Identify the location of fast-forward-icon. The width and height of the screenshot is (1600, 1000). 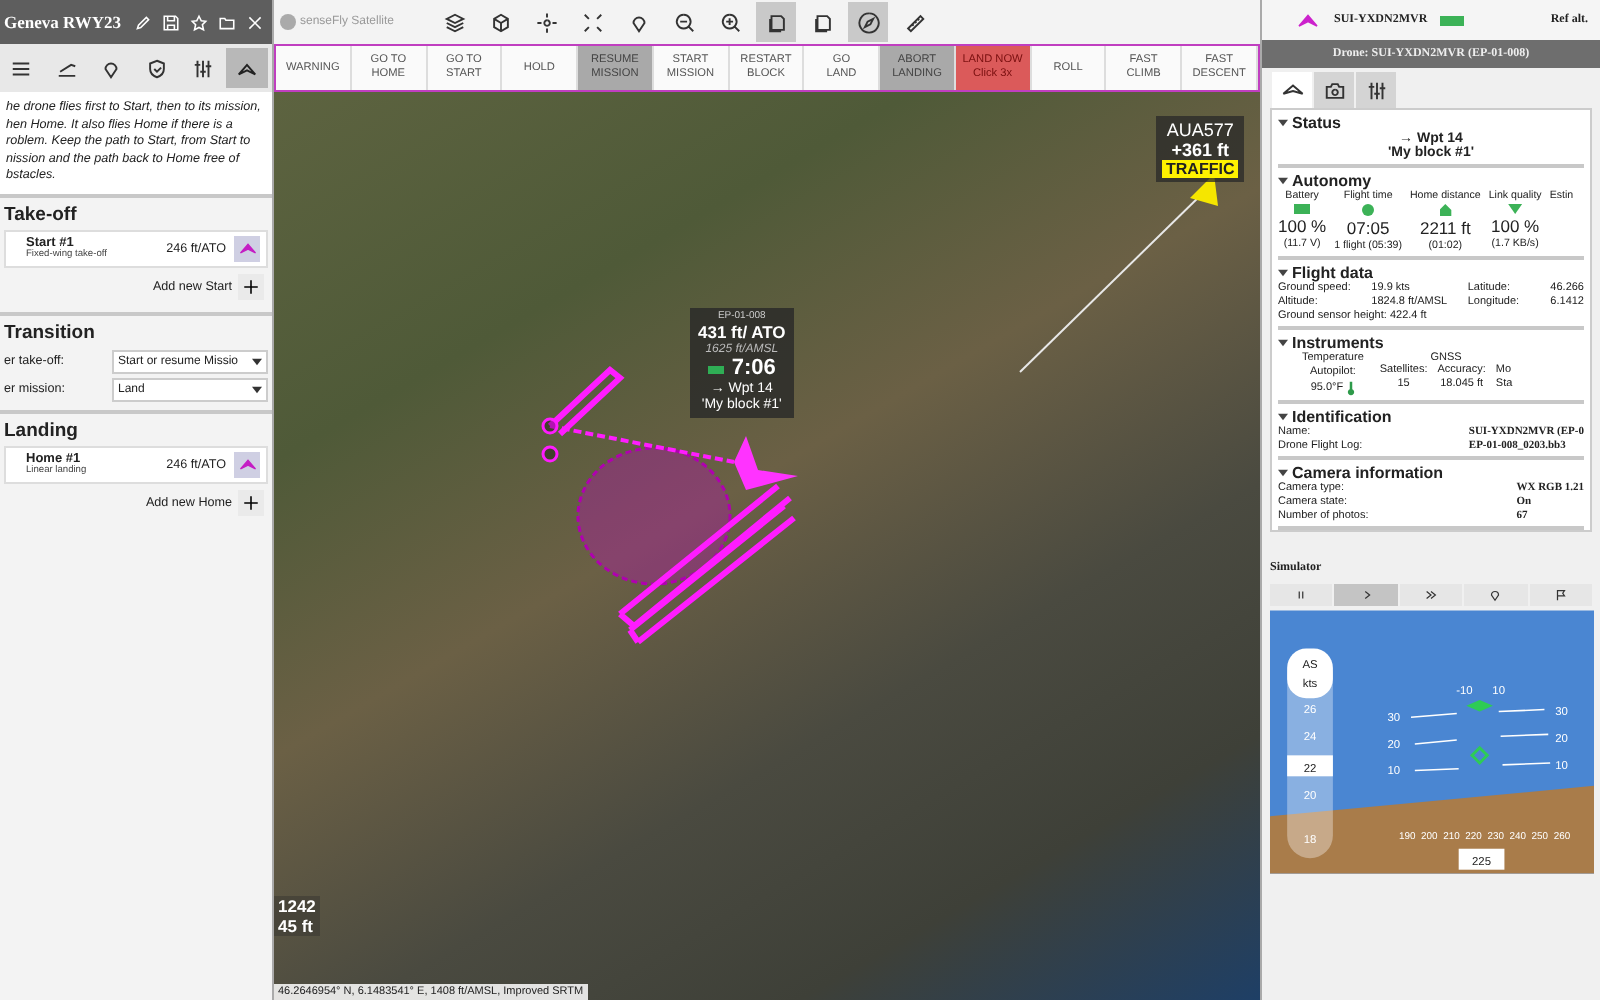
(1431, 595).